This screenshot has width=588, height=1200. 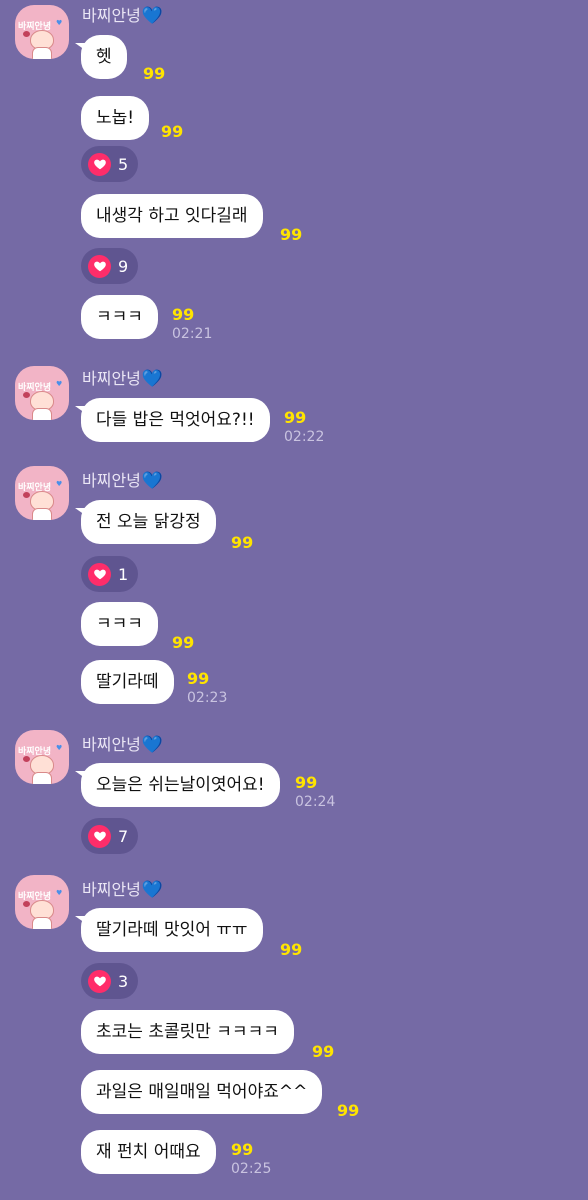 I want to click on message-bubble: 내생각 하고 잇다길래, so click(x=172, y=216).